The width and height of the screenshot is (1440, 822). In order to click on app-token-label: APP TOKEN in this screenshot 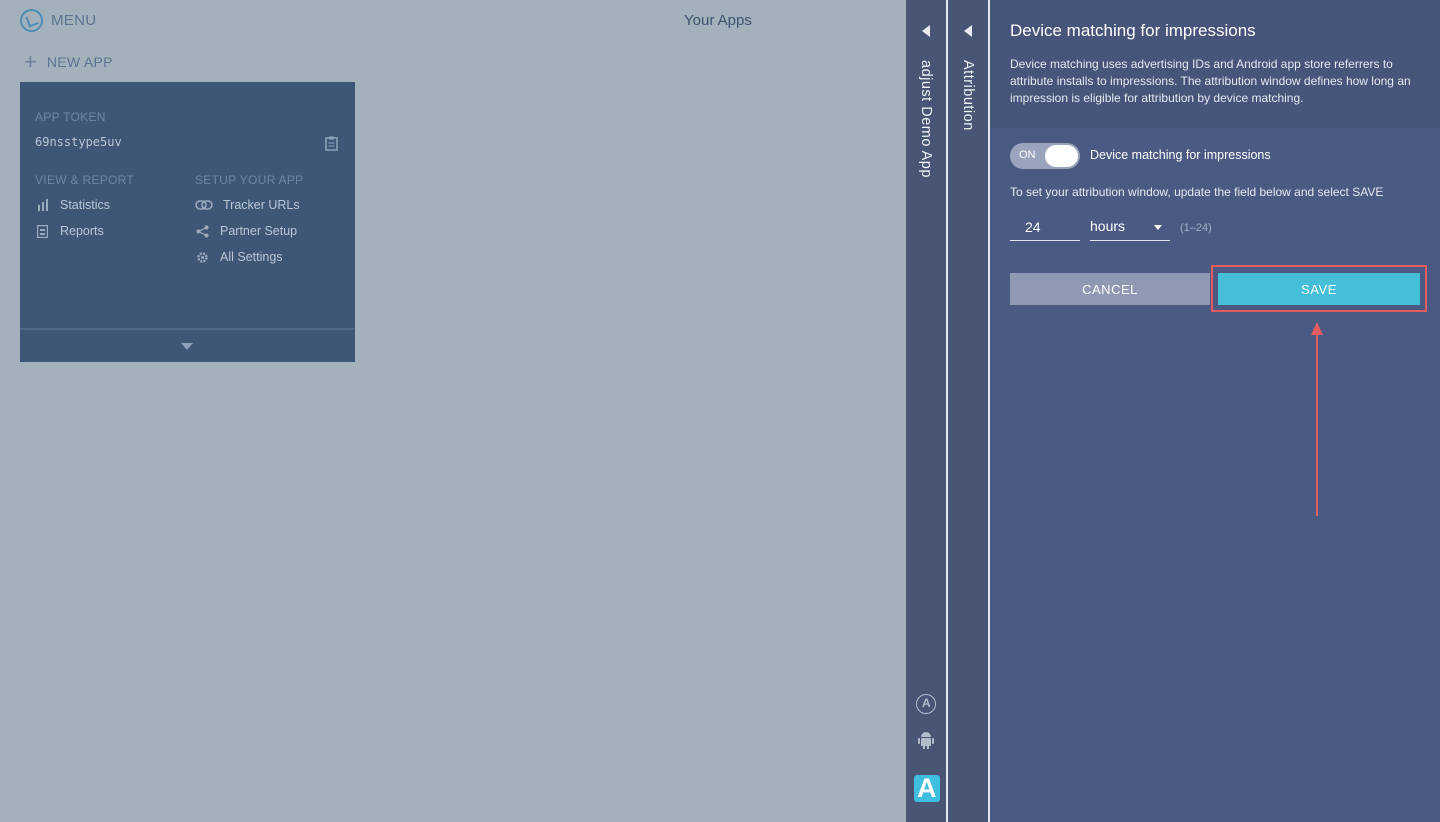, I will do `click(70, 117)`.